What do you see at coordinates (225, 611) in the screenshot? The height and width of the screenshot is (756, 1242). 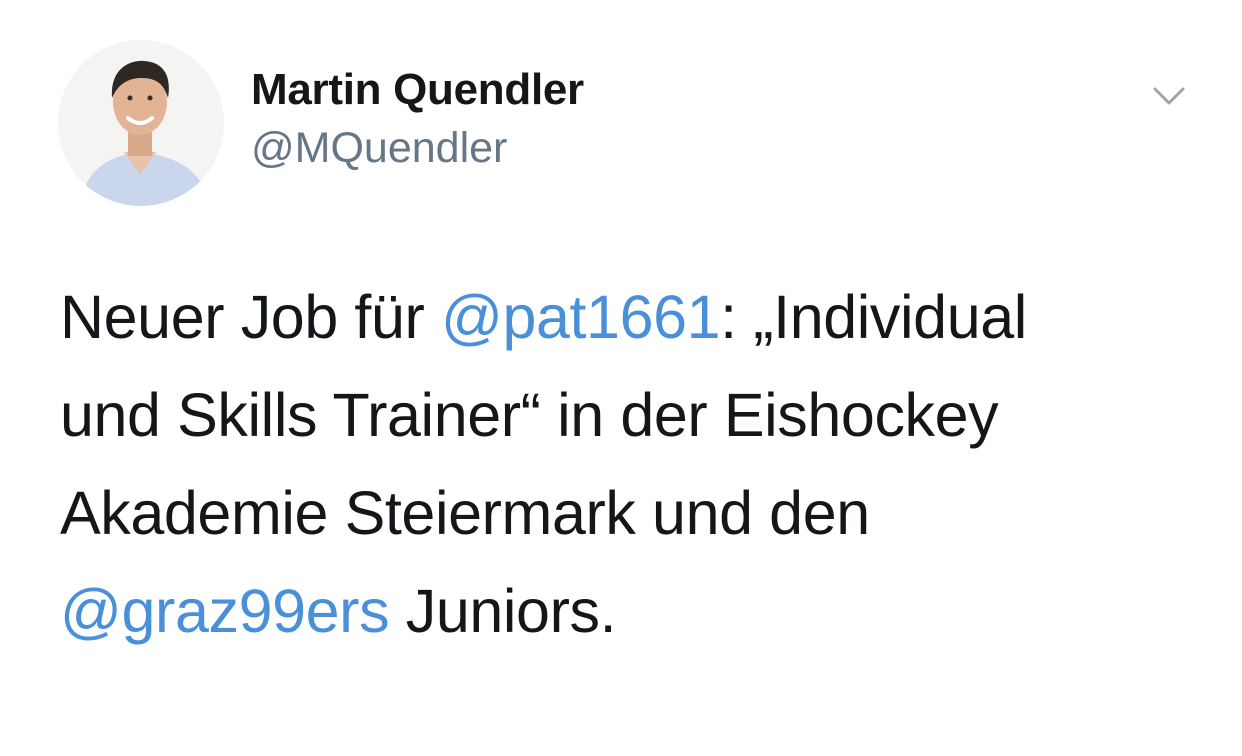 I see `mention-link-graz99ers: @graz99ers` at bounding box center [225, 611].